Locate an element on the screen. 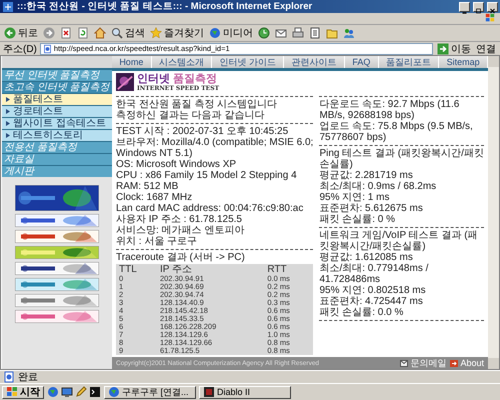 The image size is (500, 400). logo-title: 인터넷 is located at coordinates (153, 79).